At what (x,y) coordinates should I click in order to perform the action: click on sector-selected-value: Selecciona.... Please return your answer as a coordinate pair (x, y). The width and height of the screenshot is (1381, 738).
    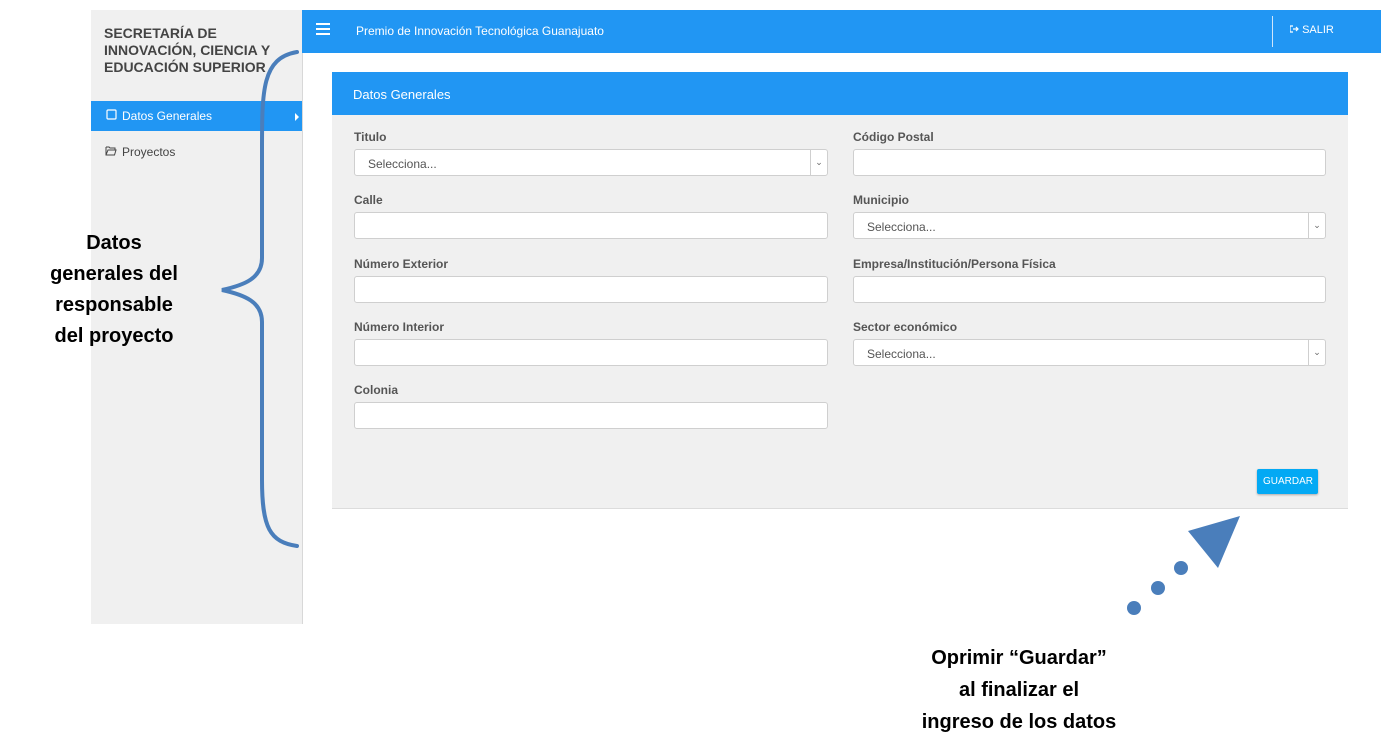
    Looking at the image, I should click on (901, 354).